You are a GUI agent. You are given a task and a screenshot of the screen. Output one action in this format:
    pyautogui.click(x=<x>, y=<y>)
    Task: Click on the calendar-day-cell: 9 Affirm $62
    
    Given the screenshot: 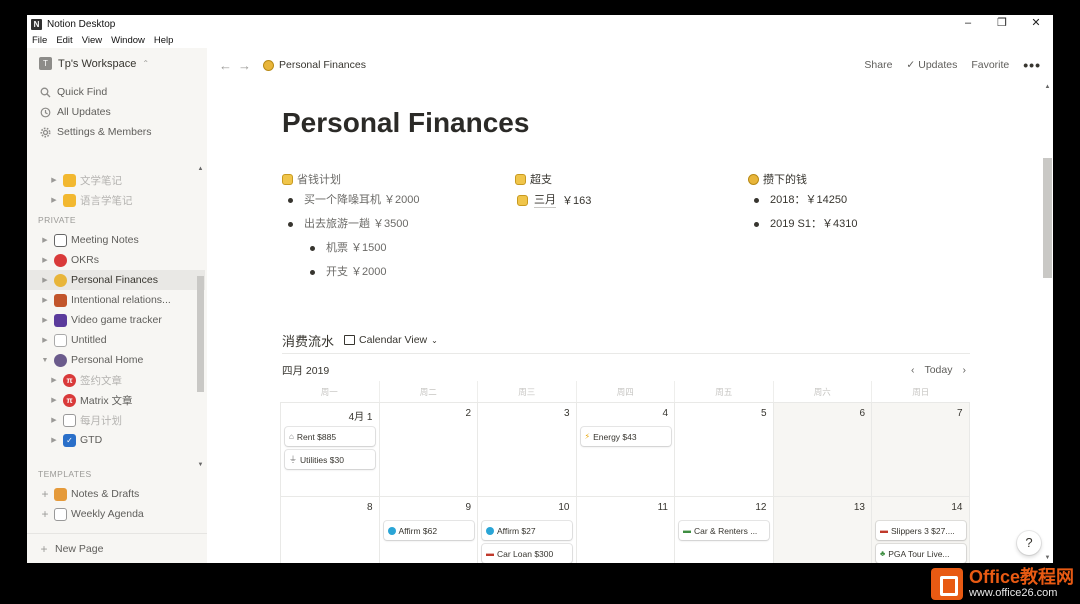 What is the action you would take?
    pyautogui.click(x=428, y=530)
    